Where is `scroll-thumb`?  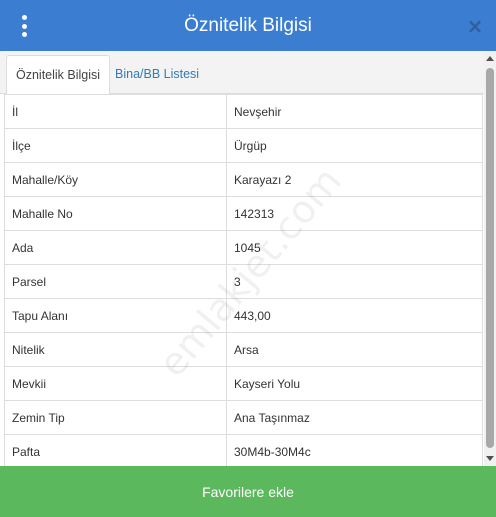
scroll-thumb is located at coordinates (490, 258).